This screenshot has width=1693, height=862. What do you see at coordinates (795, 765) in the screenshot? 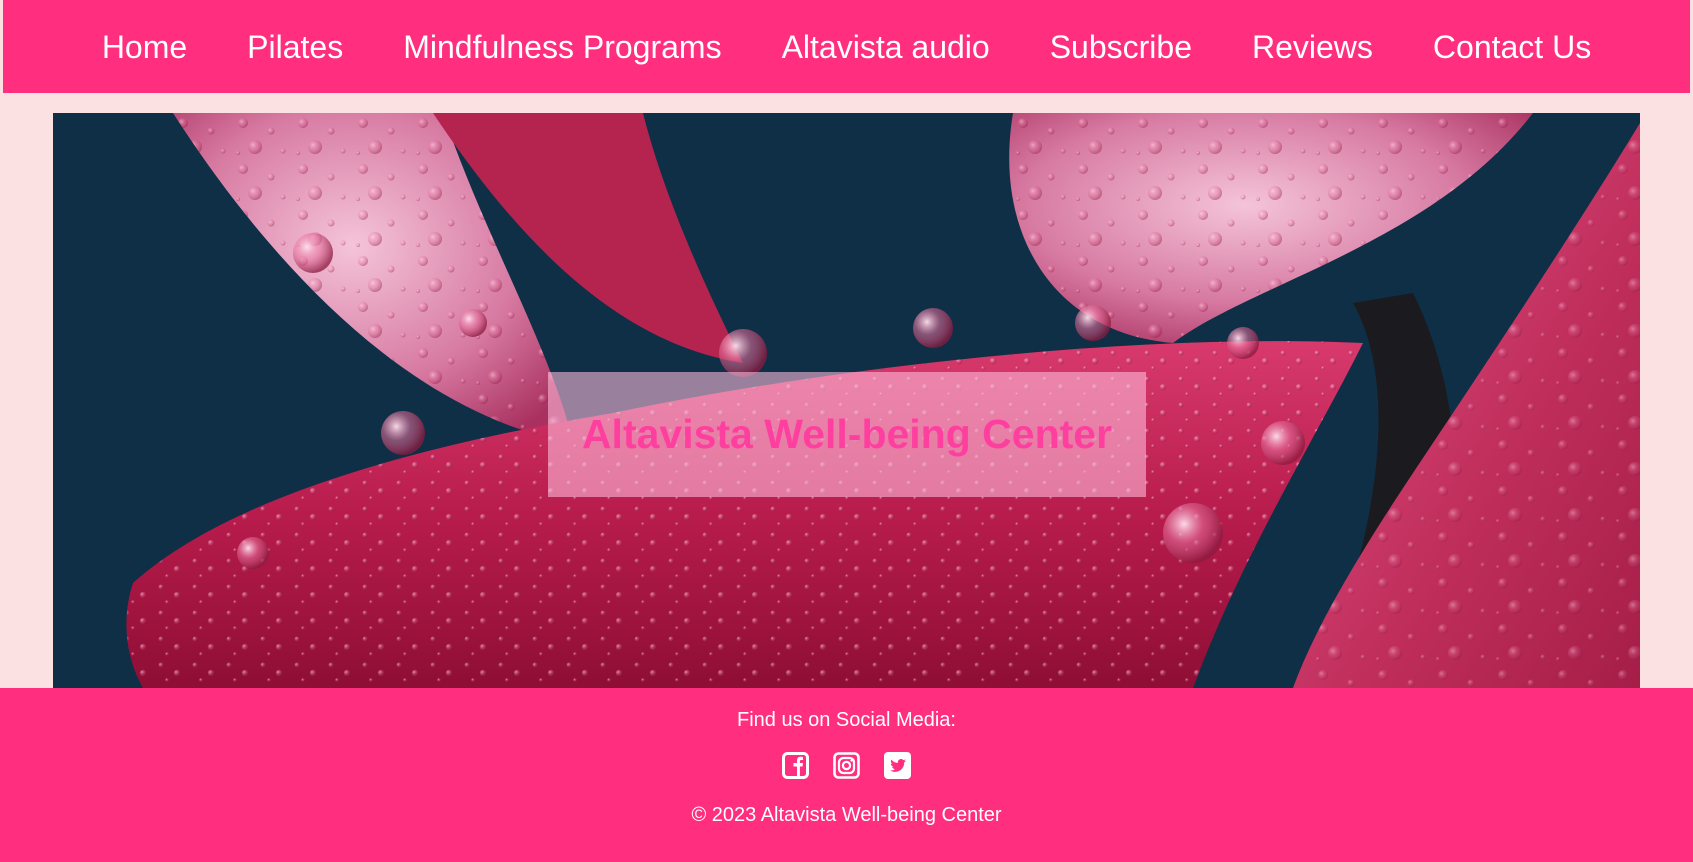
I see `facebook-icon` at bounding box center [795, 765].